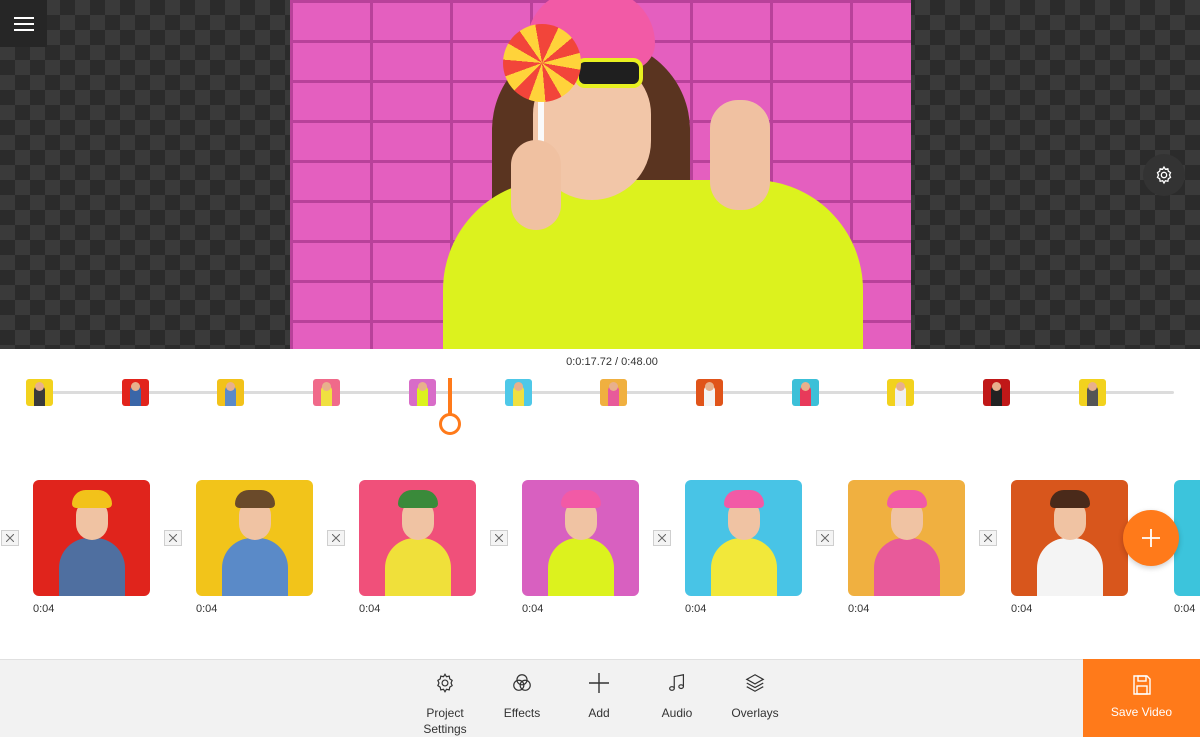 The image size is (1200, 737). I want to click on playhead, so click(450, 396).